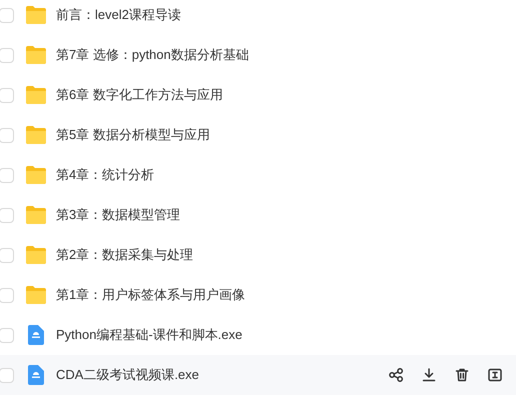  I want to click on download-icon, so click(429, 375).